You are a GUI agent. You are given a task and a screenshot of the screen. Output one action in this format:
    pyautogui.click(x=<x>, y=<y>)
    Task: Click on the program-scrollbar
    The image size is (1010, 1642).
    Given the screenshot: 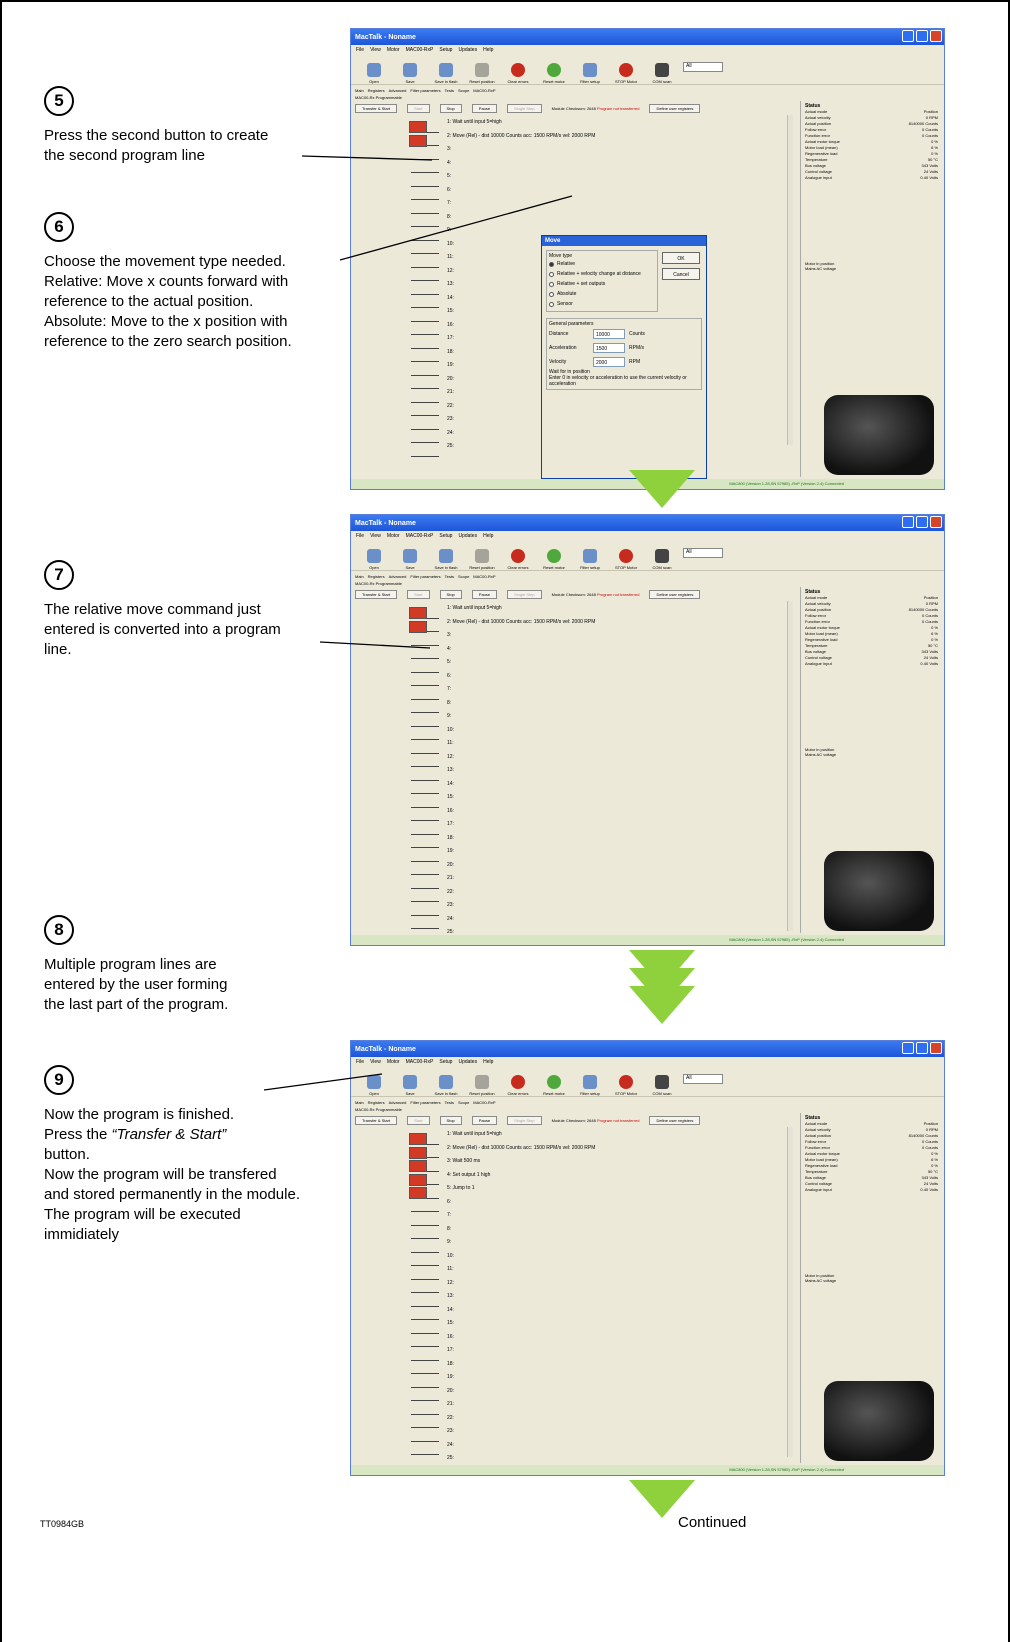 What is the action you would take?
    pyautogui.click(x=790, y=766)
    